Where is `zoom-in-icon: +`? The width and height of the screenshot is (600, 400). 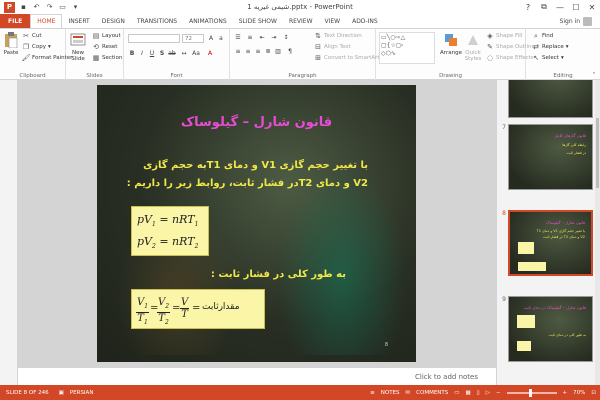 zoom-in-icon: + is located at coordinates (565, 393).